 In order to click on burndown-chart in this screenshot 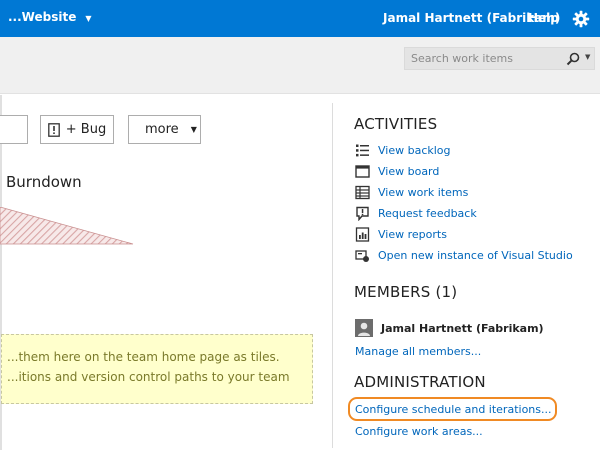, I will do `click(70, 226)`.